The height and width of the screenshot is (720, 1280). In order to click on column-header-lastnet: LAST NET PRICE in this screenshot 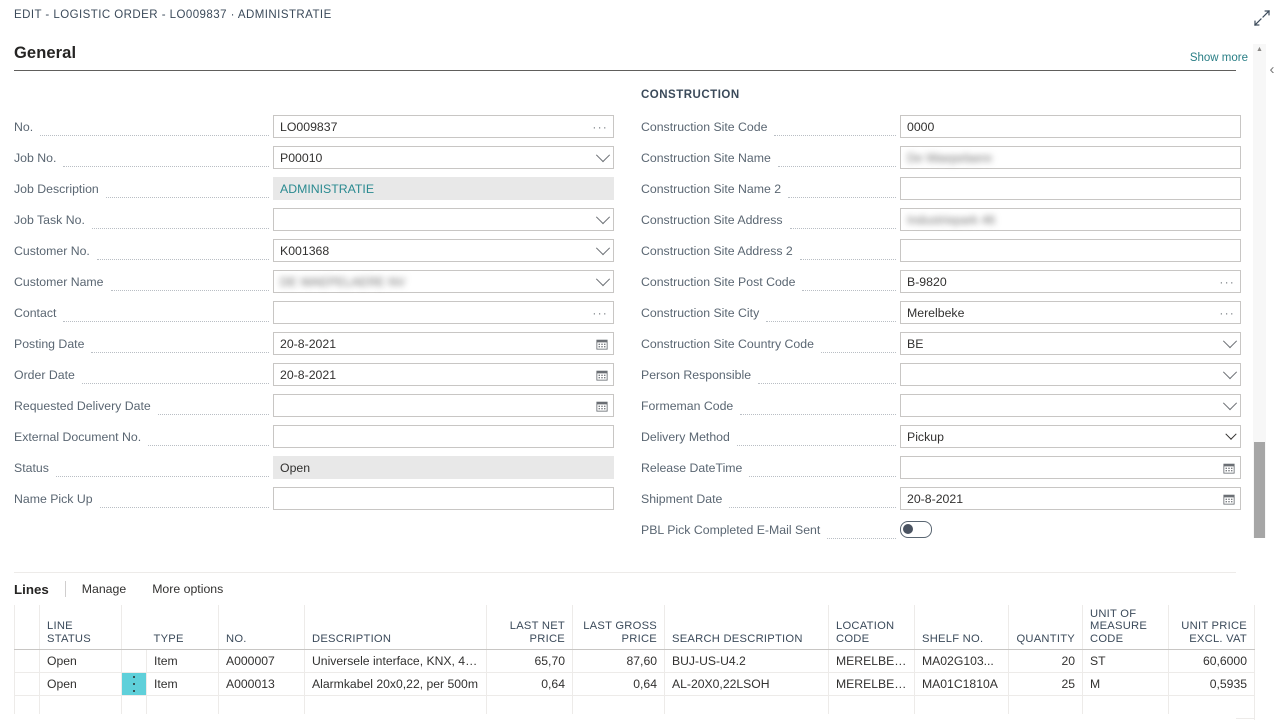, I will do `click(529, 627)`.